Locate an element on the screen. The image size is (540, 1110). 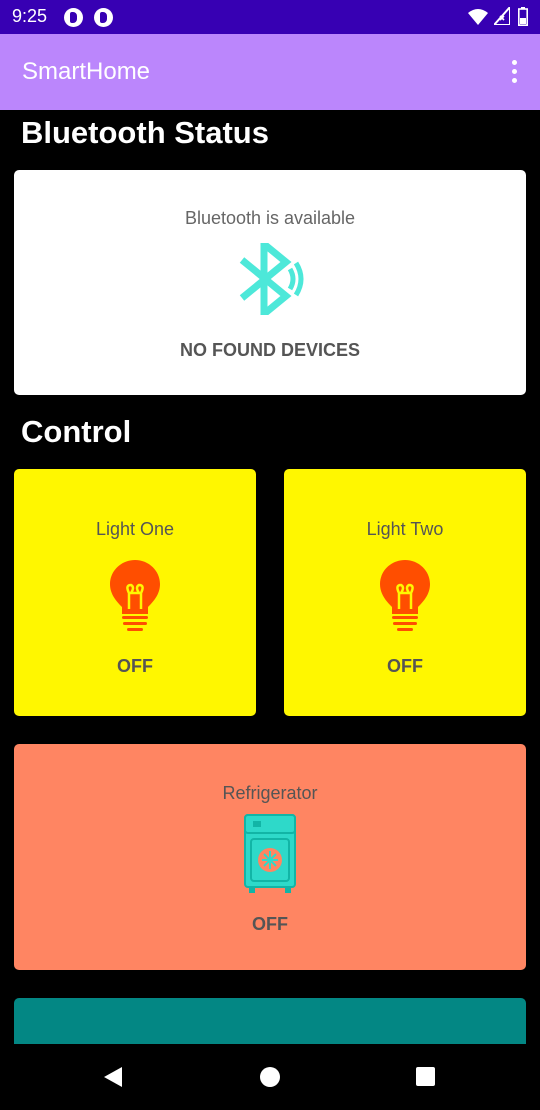
home-icon is located at coordinates (270, 1077).